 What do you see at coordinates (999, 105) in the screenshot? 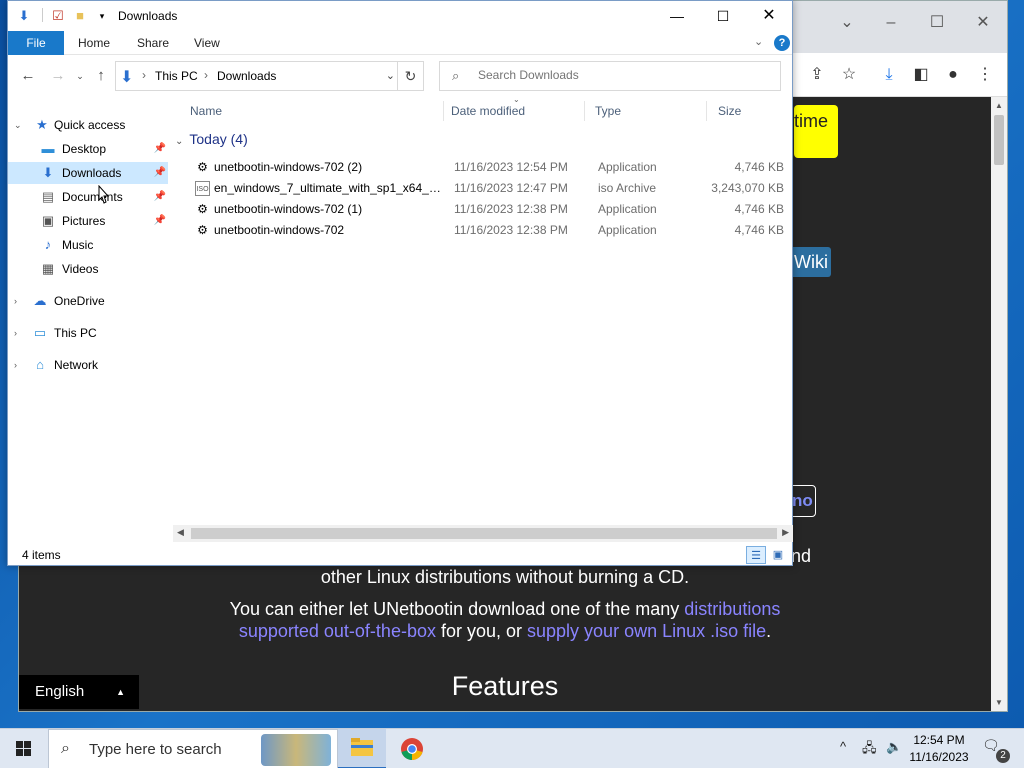
I see `scroll-up-icon: ▲` at bounding box center [999, 105].